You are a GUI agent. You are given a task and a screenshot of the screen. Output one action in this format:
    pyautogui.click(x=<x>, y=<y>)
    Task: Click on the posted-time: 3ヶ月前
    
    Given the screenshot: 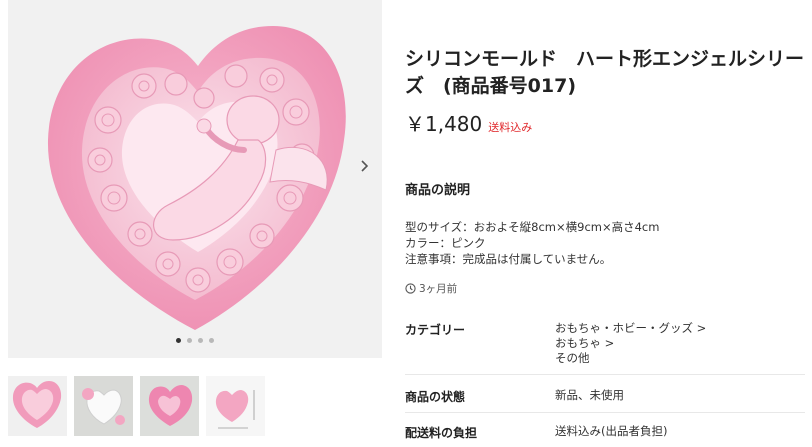 What is the action you would take?
    pyautogui.click(x=431, y=288)
    